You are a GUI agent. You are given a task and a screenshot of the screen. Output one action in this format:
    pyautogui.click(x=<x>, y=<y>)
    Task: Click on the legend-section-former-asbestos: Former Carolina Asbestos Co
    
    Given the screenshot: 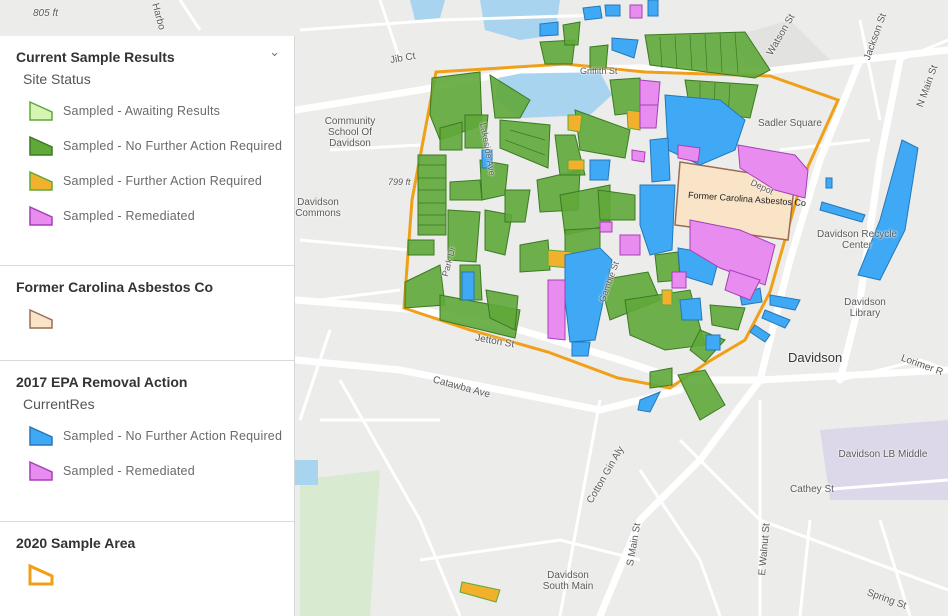 What is the action you would take?
    pyautogui.click(x=147, y=313)
    